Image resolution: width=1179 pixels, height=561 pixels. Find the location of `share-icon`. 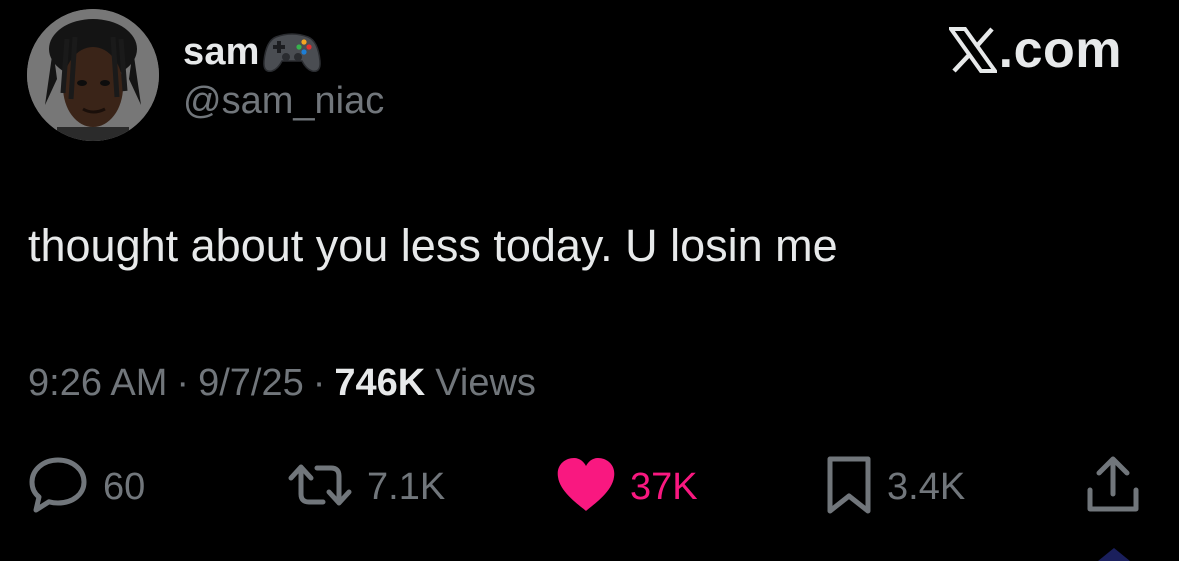

share-icon is located at coordinates (1113, 487).